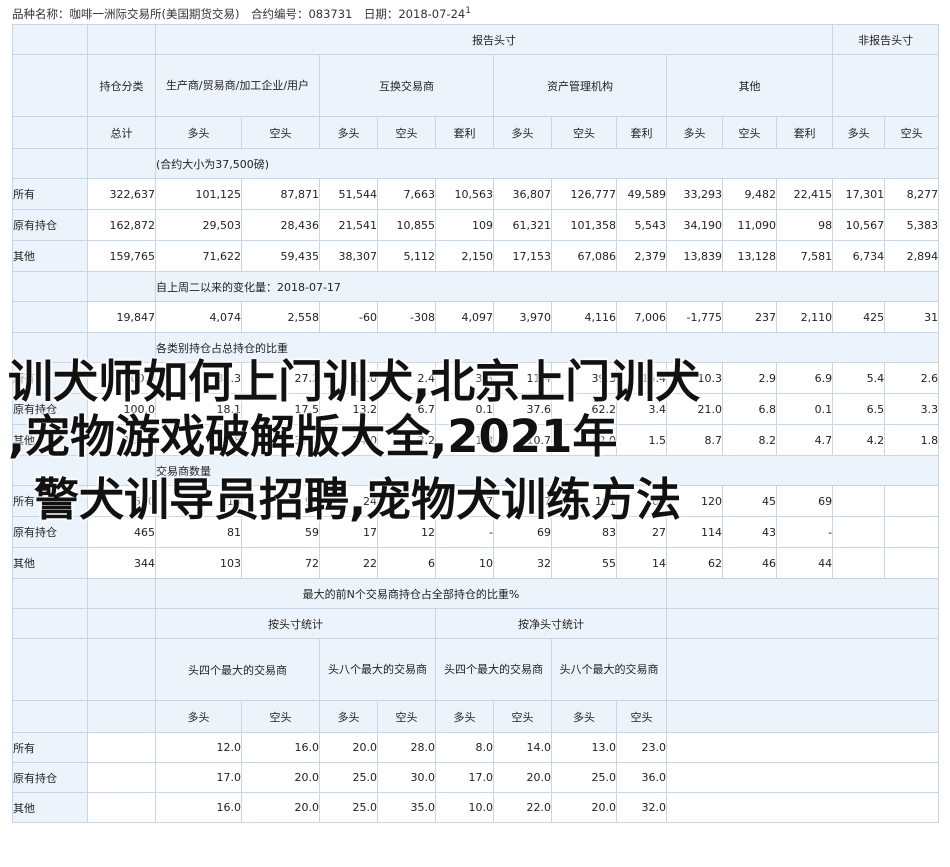  I want to click on header-marker: 1, so click(468, 11).